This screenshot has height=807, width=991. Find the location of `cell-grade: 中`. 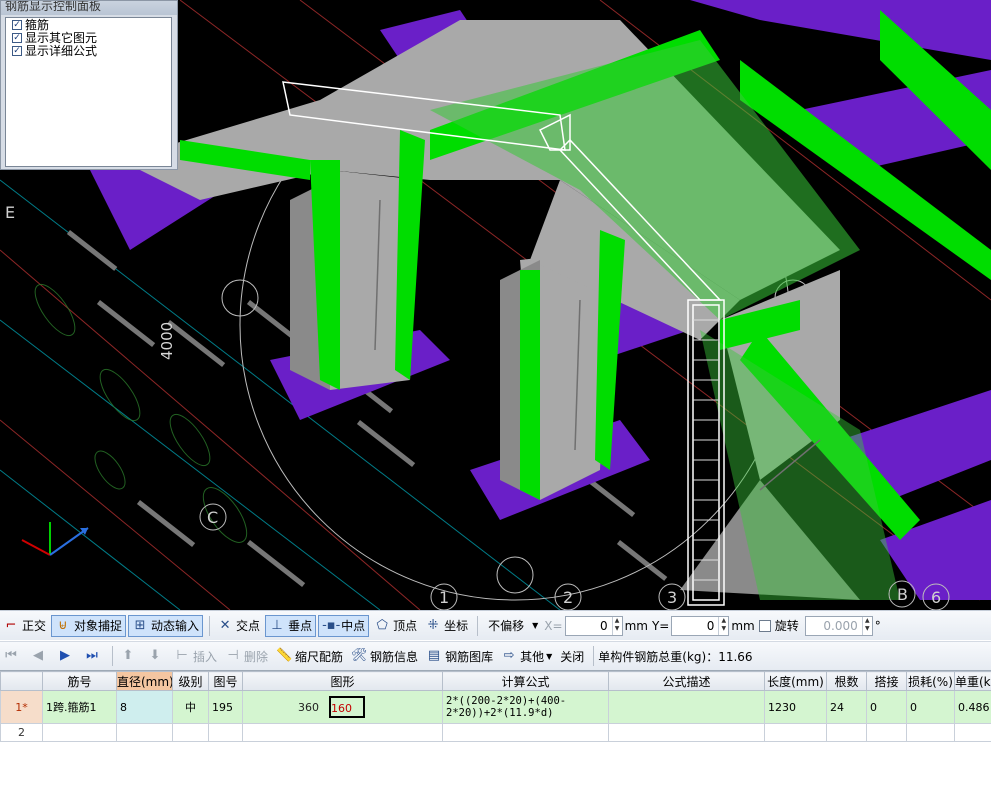

cell-grade: 中 is located at coordinates (190, 707).